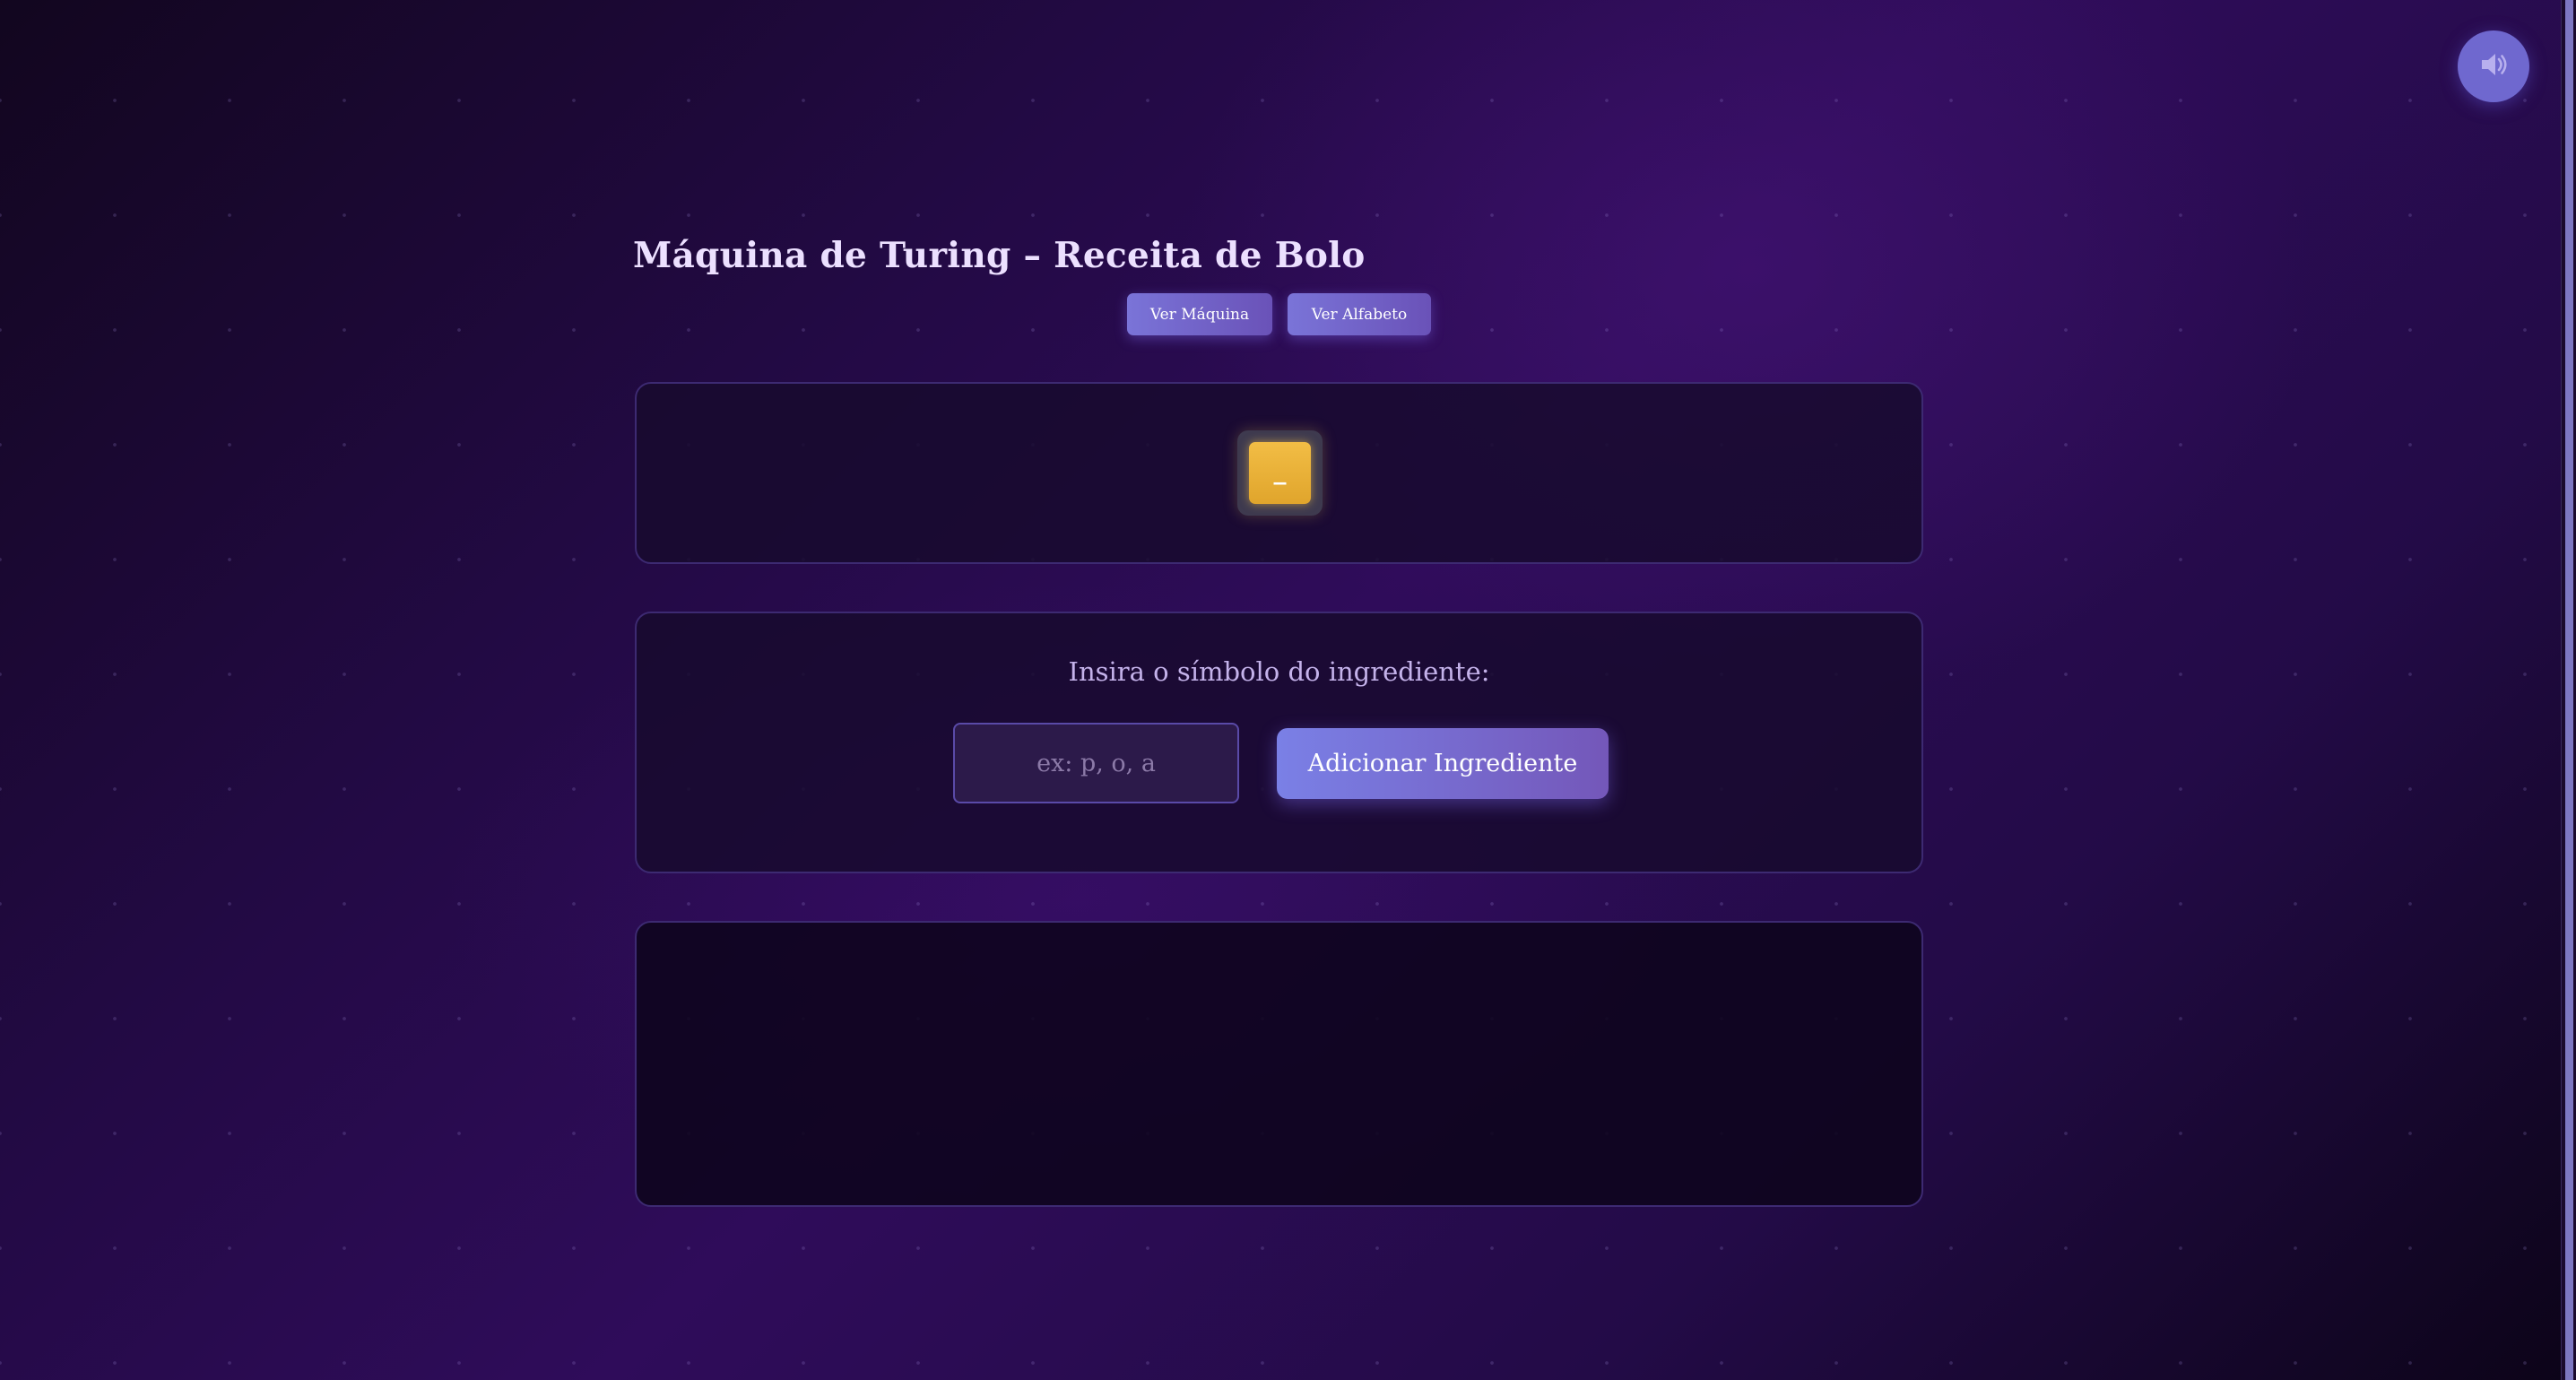  What do you see at coordinates (1279, 314) in the screenshot?
I see `view-buttons: Ver Máquina Ver Alfabeto` at bounding box center [1279, 314].